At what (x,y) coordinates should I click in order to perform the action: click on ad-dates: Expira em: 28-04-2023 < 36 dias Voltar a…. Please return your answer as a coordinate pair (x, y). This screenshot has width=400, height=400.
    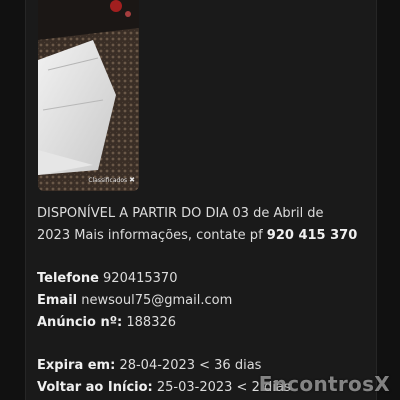
    Looking at the image, I should click on (164, 377).